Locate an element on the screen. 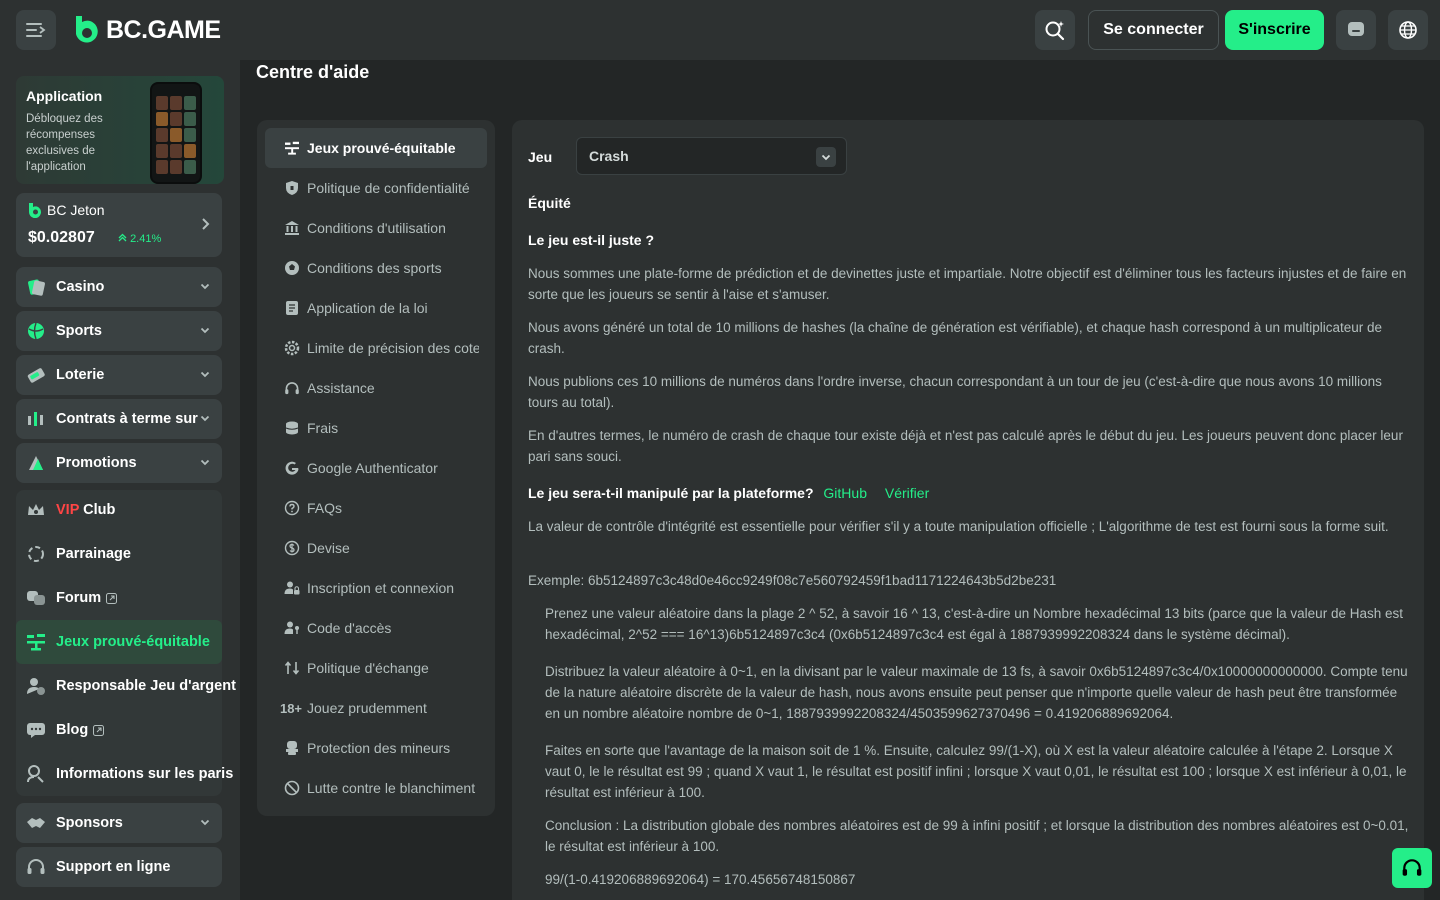  phone-mockup-image is located at coordinates (176, 133).